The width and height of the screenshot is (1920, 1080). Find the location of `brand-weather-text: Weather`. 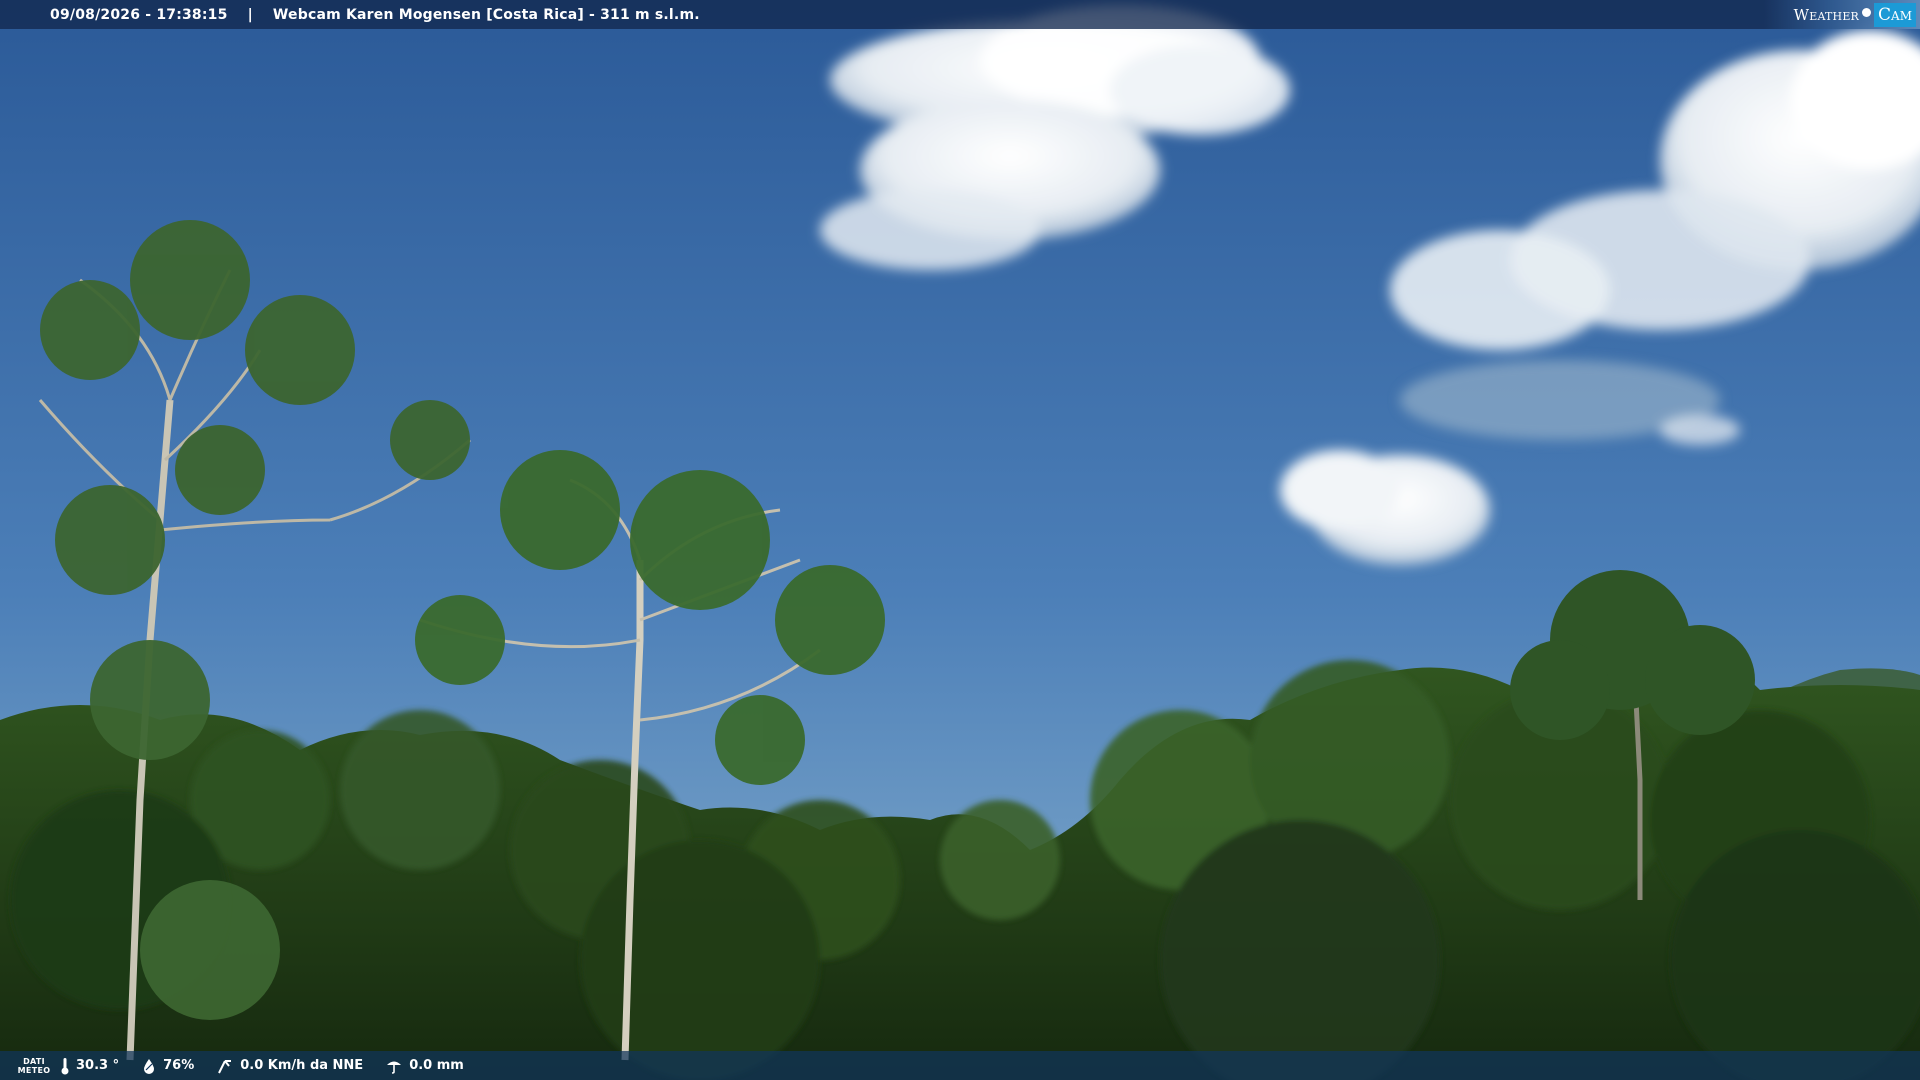

brand-weather-text: Weather is located at coordinates (1826, 14).